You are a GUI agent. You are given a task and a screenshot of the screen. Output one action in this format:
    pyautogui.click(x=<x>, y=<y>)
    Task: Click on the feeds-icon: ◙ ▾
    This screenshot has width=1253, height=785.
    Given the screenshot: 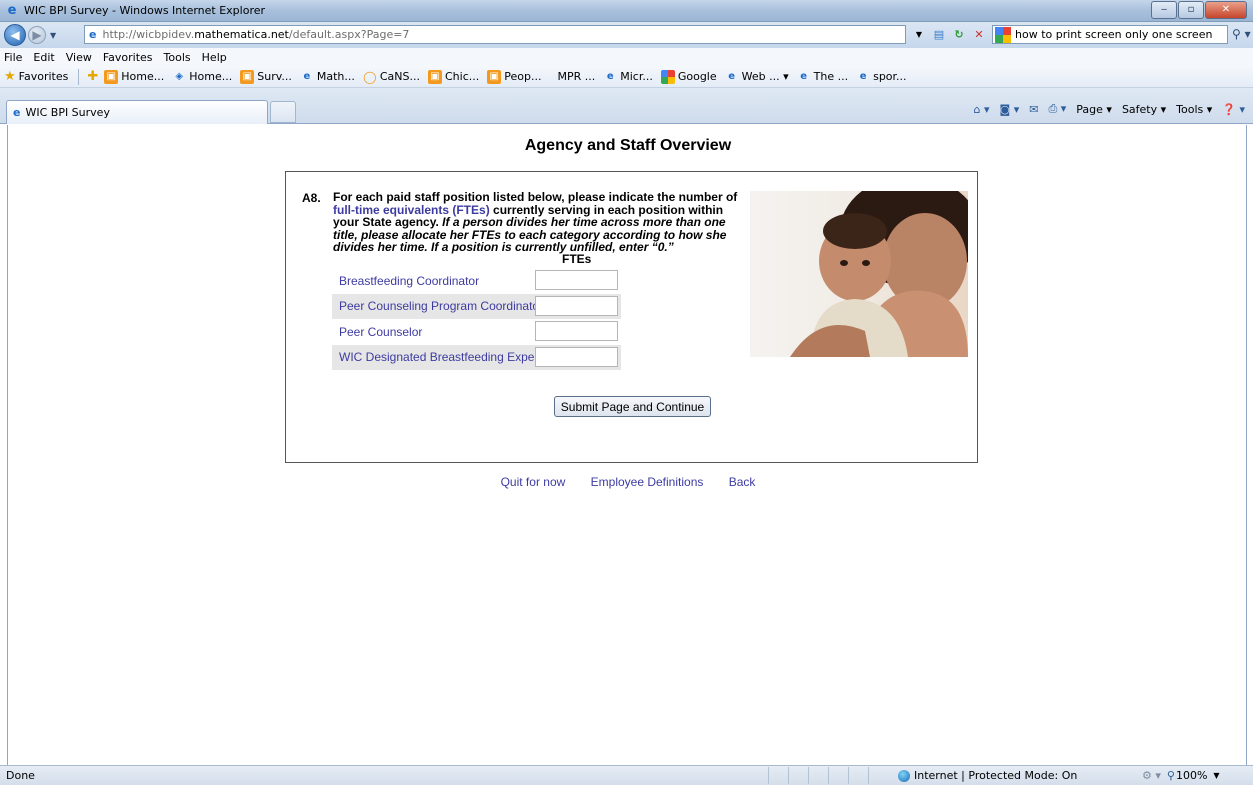 What is the action you would take?
    pyautogui.click(x=1010, y=109)
    